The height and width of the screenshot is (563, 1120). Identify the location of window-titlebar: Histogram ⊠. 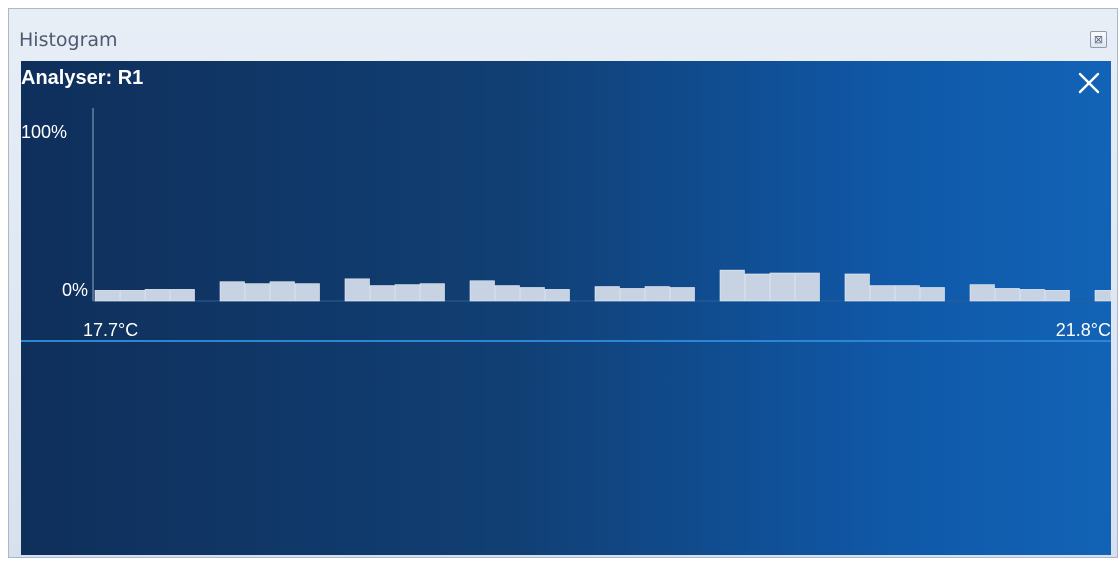
(563, 35).